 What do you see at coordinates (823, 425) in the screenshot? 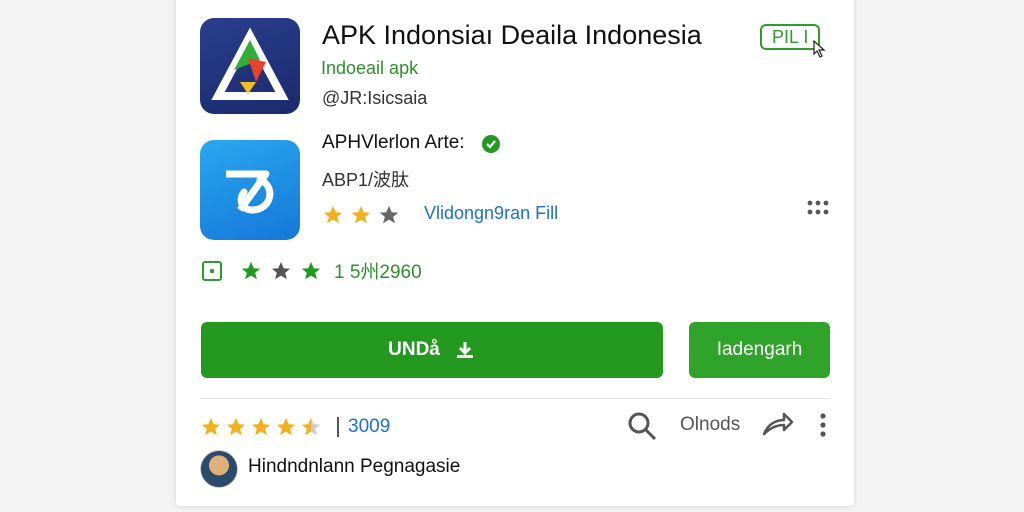
I see `more-vert-icon` at bounding box center [823, 425].